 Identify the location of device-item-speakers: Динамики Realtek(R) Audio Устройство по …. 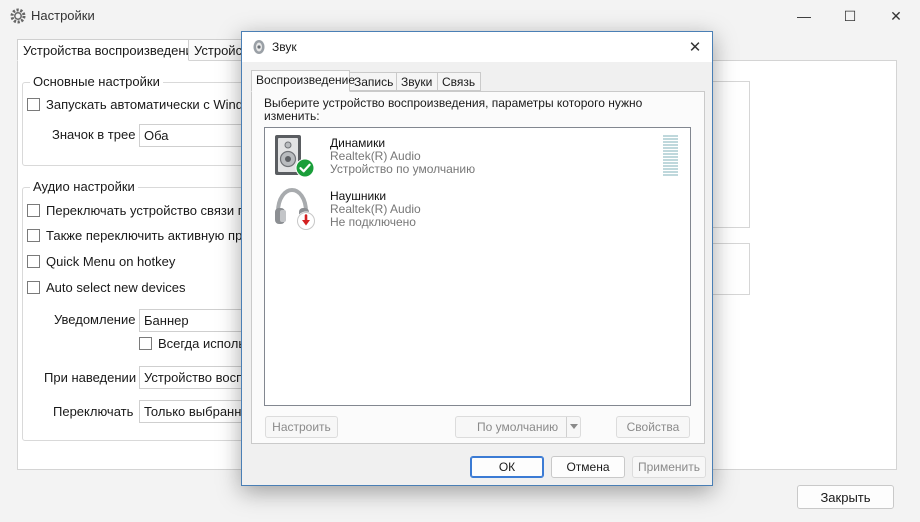
(471, 156).